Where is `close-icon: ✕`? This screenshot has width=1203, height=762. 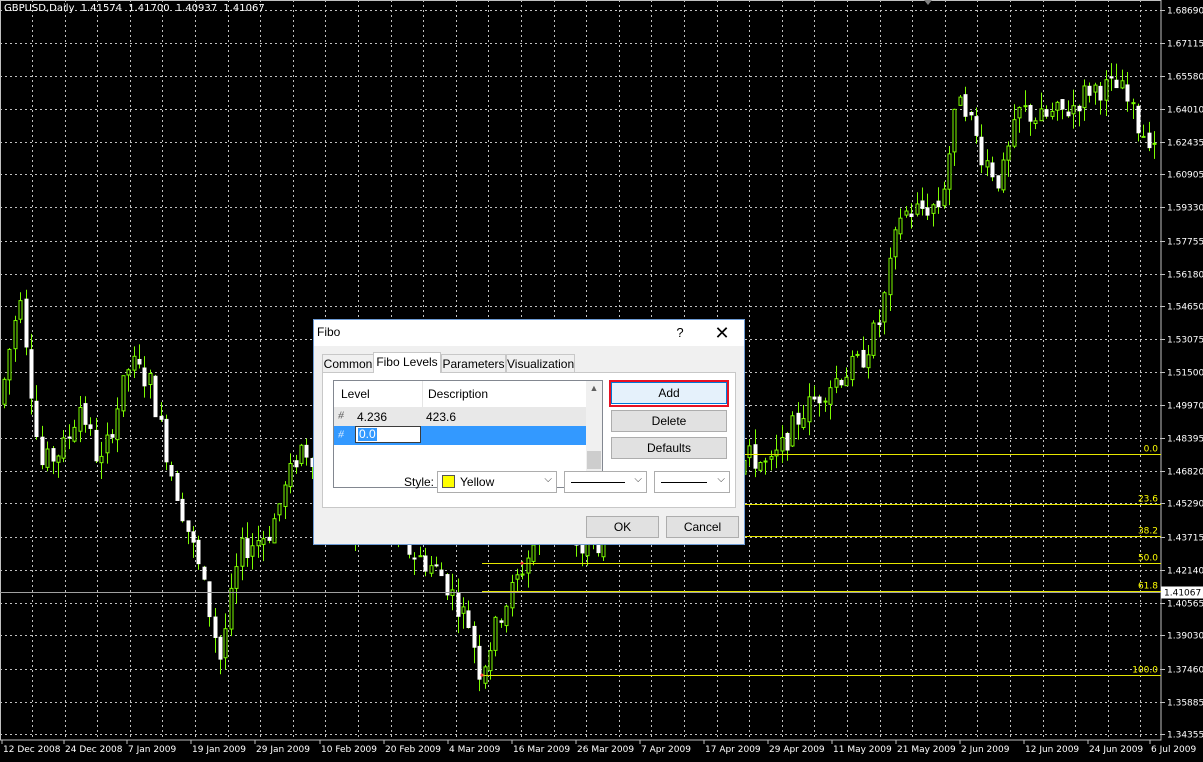 close-icon: ✕ is located at coordinates (722, 333).